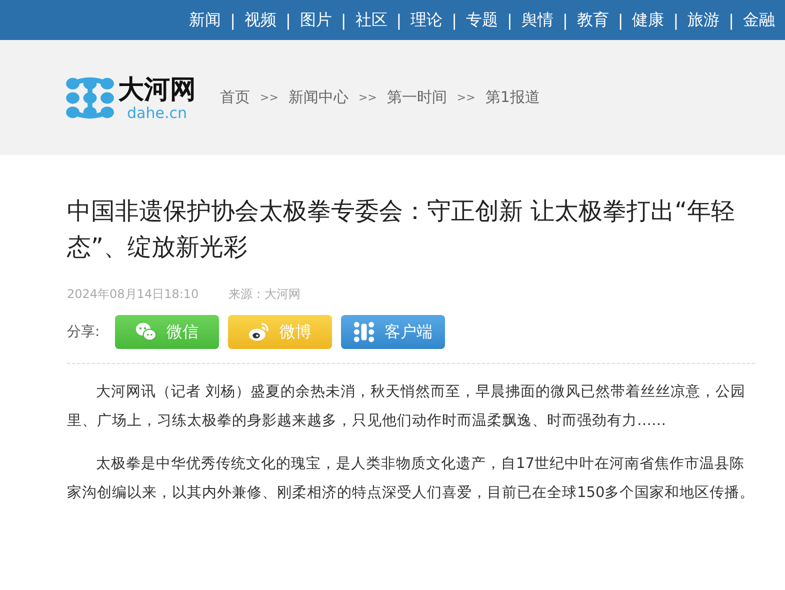 The width and height of the screenshot is (785, 590). What do you see at coordinates (83, 332) in the screenshot?
I see `share-label: 分享:` at bounding box center [83, 332].